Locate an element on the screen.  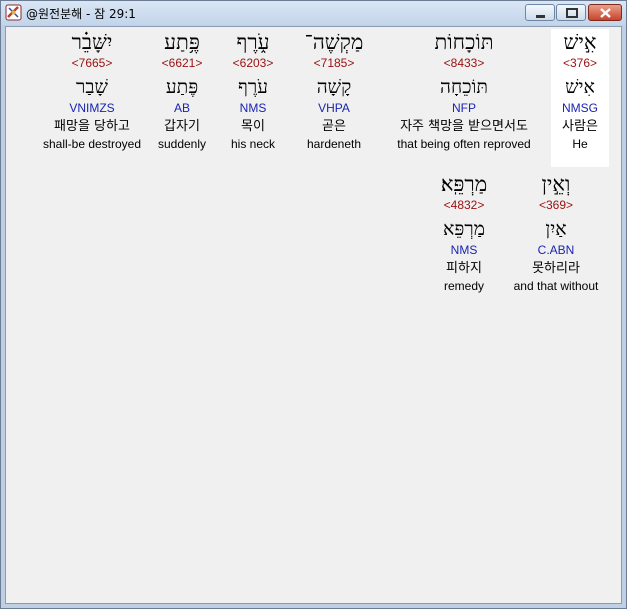
english-gloss: shall-be destroyed is located at coordinates (92, 144).